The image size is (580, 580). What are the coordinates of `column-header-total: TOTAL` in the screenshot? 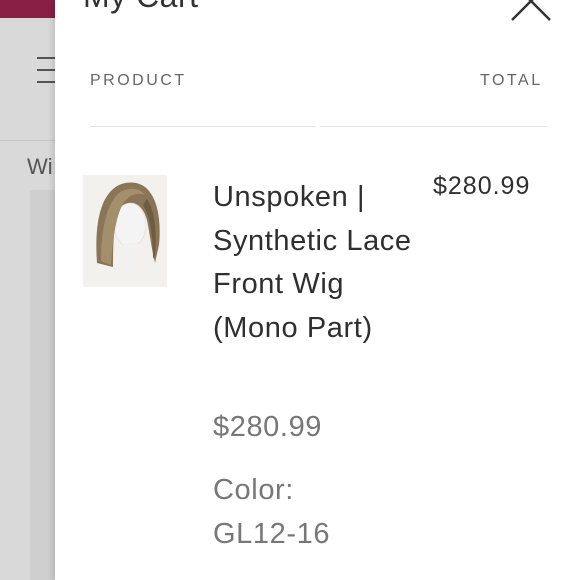 It's located at (511, 80).